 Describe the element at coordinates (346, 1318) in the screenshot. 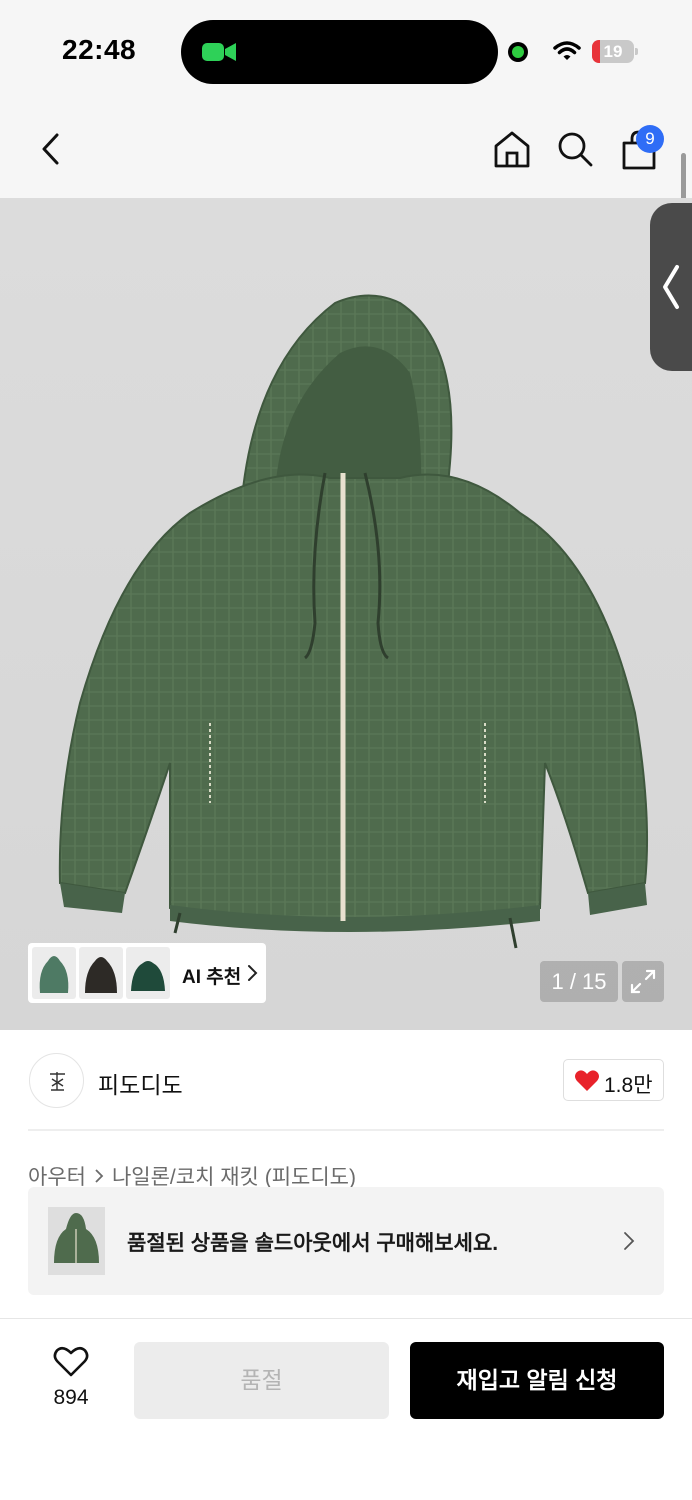

I see `bottom-bar-divider` at that location.